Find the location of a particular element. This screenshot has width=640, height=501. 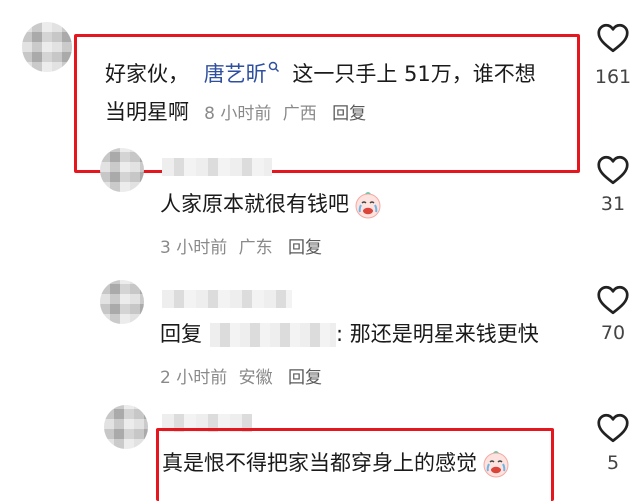

comment-text: 人家原本就很有钱吧 is located at coordinates (254, 204).